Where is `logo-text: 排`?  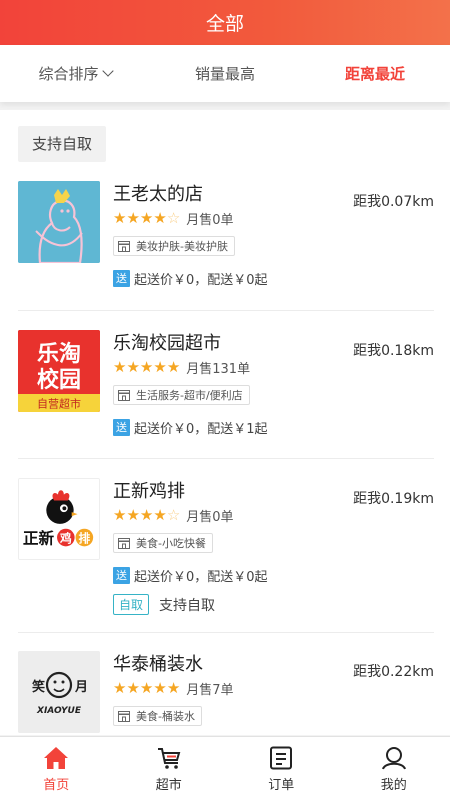 logo-text: 排 is located at coordinates (85, 538).